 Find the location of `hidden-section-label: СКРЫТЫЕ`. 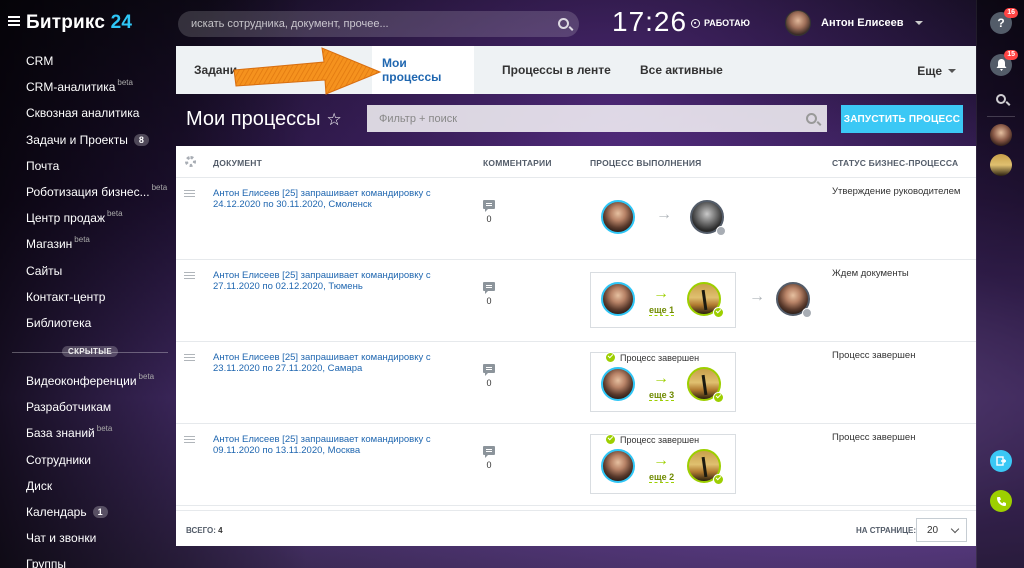

hidden-section-label: СКРЫТЫЕ is located at coordinates (90, 351).